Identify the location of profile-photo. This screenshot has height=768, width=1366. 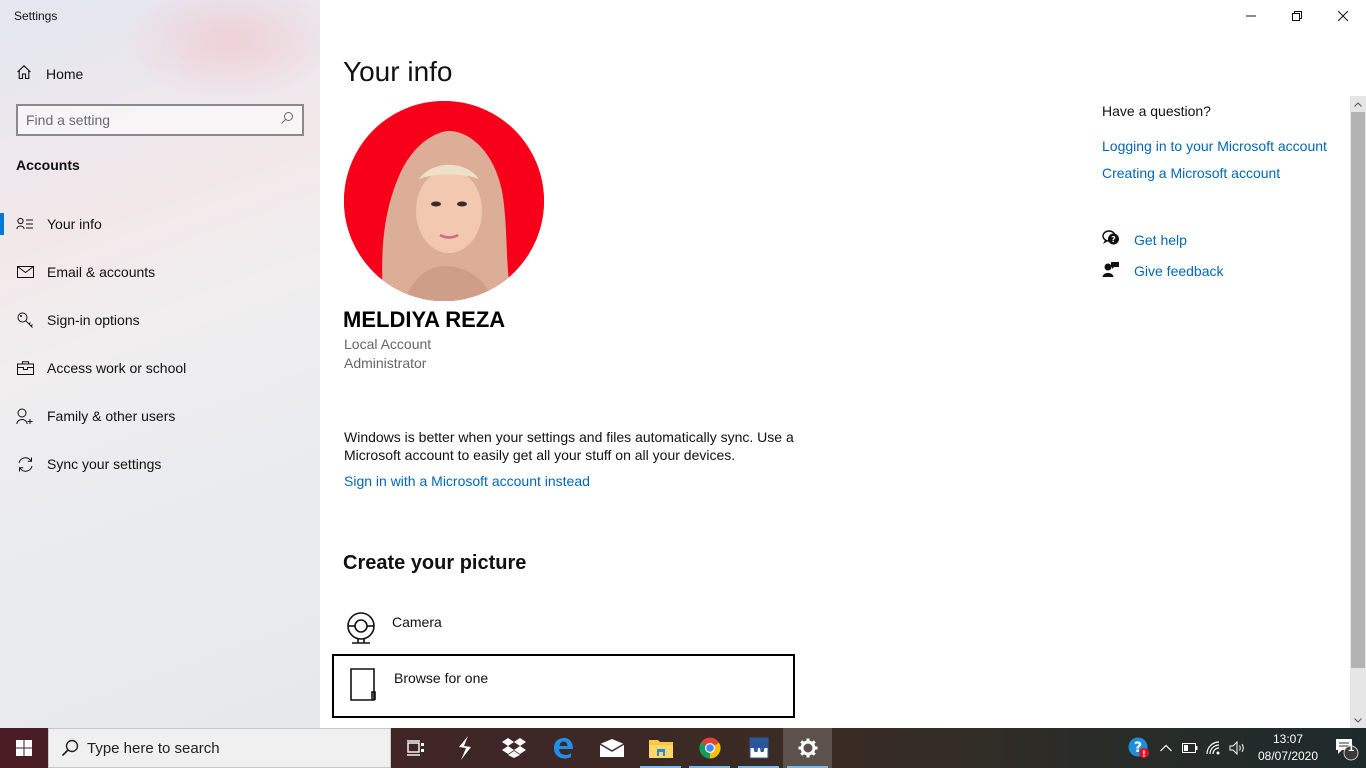
(444, 201).